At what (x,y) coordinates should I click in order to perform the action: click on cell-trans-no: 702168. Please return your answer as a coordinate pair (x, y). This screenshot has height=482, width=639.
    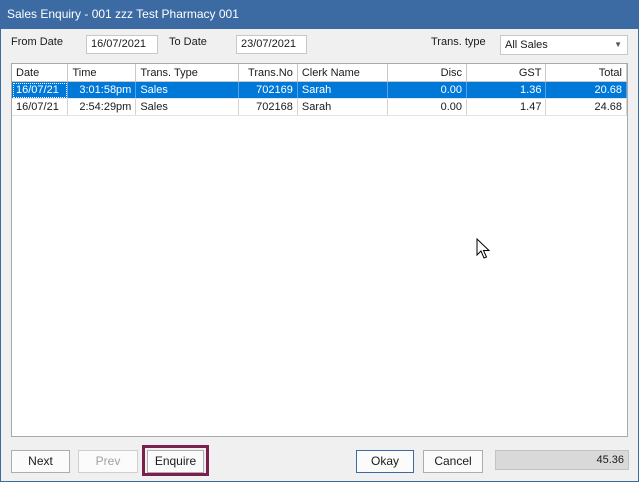
    Looking at the image, I should click on (268, 107).